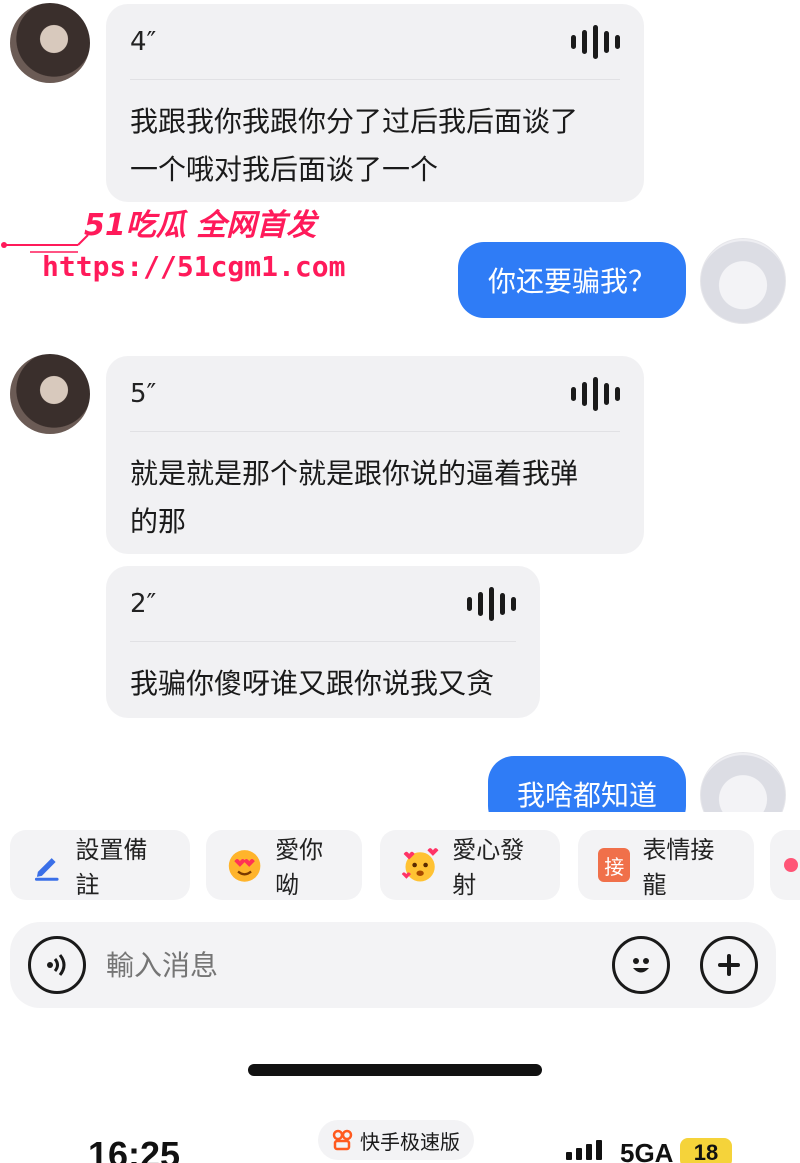 This screenshot has width=800, height=1163. What do you see at coordinates (488, 867) in the screenshot?
I see `chip-label: 愛心發射` at bounding box center [488, 867].